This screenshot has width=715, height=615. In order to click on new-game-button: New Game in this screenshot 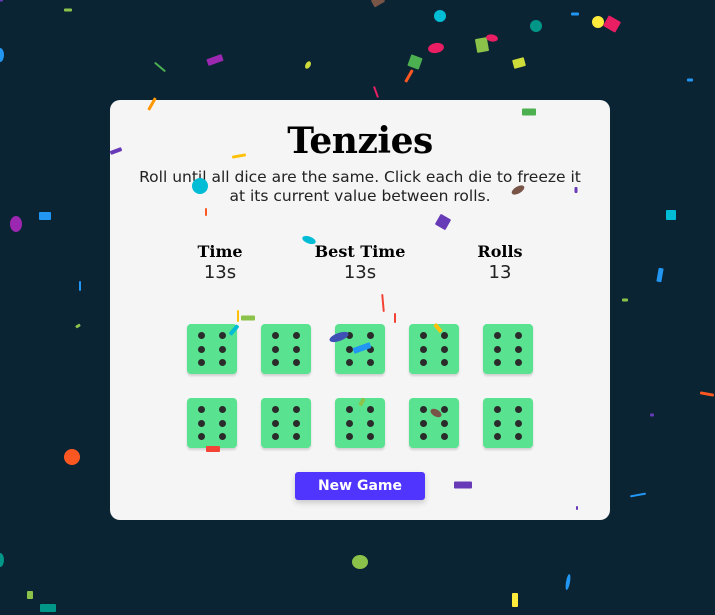, I will do `click(360, 486)`.